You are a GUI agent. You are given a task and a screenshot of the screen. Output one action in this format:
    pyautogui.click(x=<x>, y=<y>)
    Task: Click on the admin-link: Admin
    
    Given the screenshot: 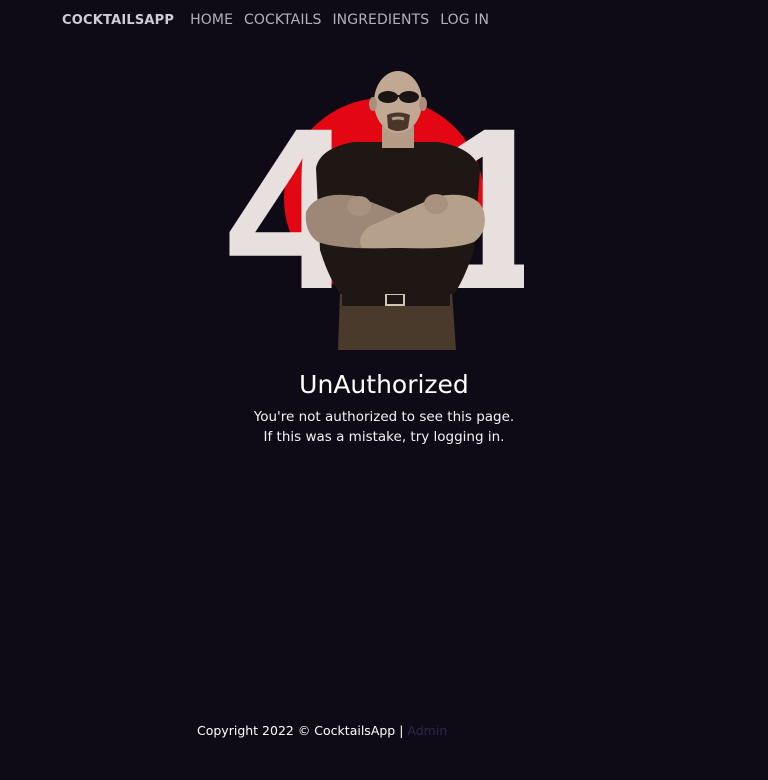 What is the action you would take?
    pyautogui.click(x=427, y=730)
    